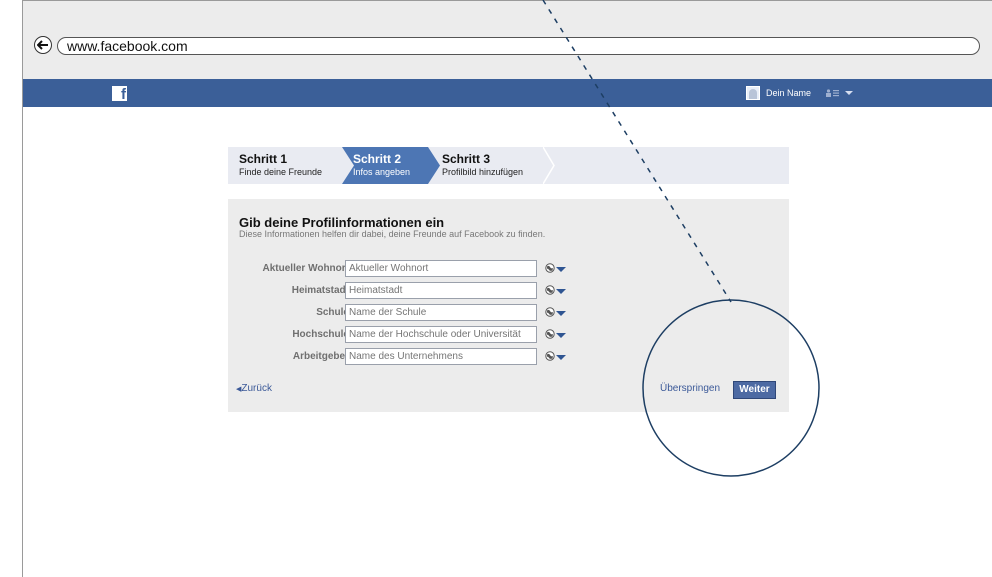  I want to click on employer-input, so click(441, 356).